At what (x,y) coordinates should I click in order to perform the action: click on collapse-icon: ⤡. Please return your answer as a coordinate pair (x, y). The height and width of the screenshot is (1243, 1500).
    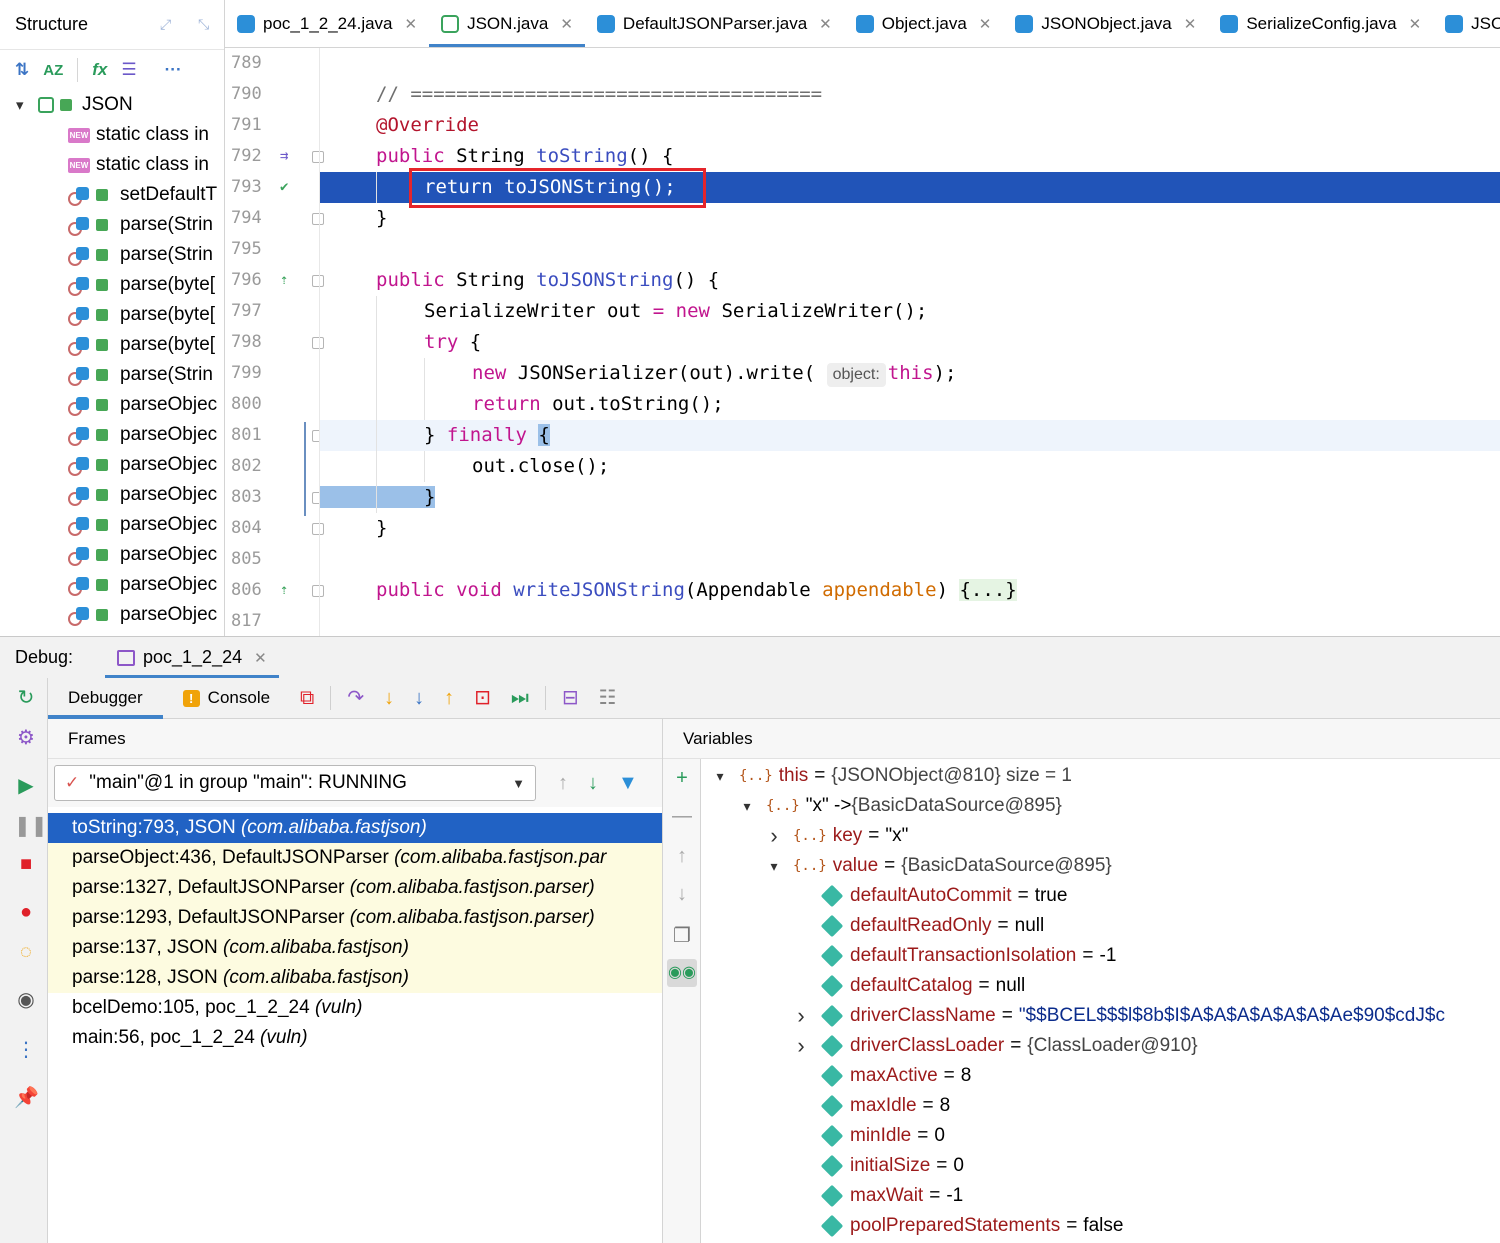
    Looking at the image, I should click on (203, 24).